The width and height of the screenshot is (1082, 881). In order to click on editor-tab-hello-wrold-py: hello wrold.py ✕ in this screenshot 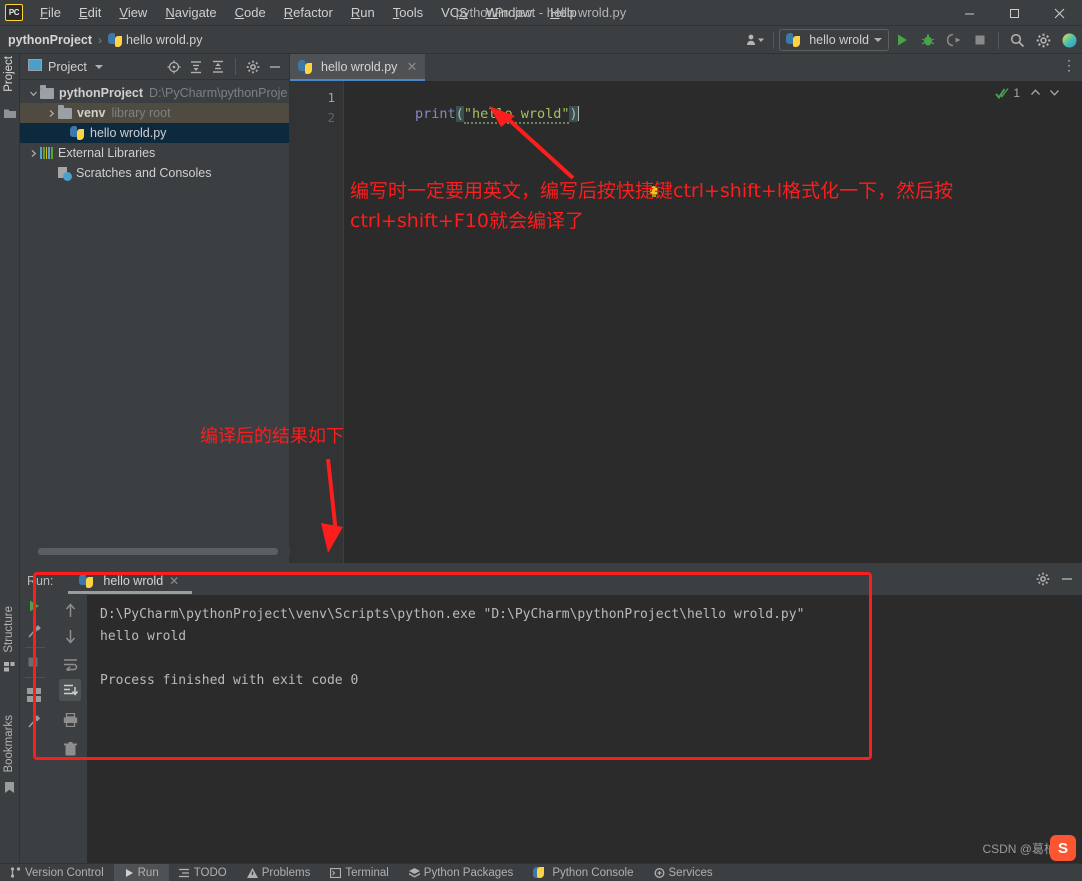, I will do `click(358, 67)`.